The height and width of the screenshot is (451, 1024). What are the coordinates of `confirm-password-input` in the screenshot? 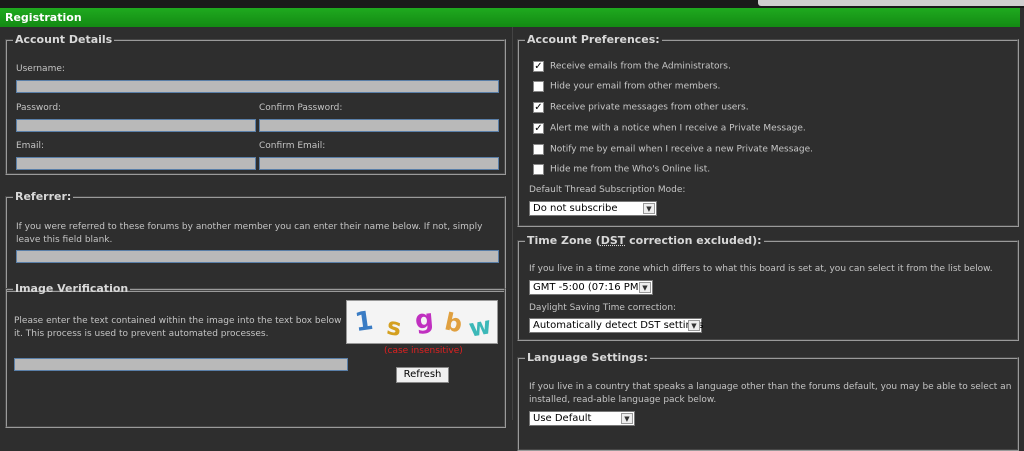 It's located at (379, 125).